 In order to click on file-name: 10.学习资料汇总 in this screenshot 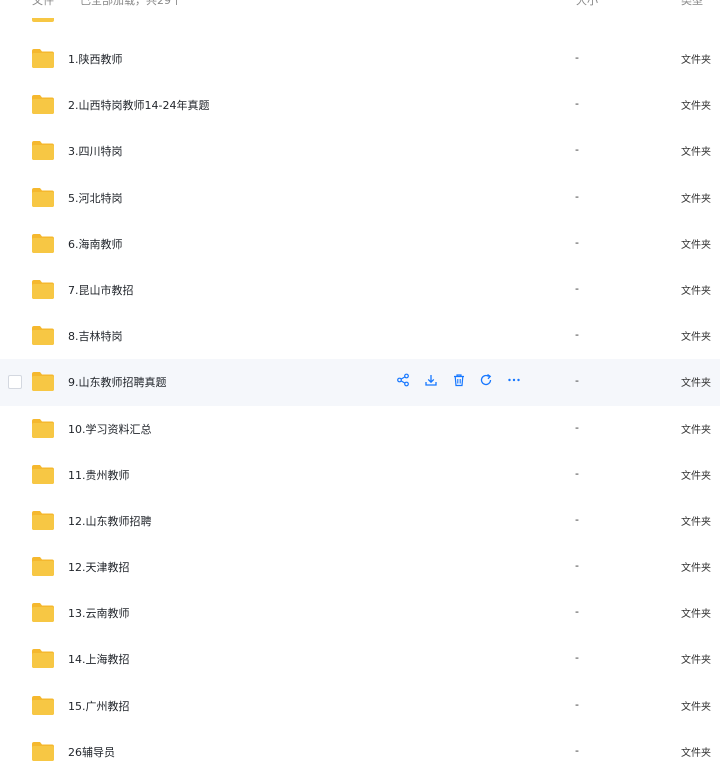, I will do `click(110, 429)`.